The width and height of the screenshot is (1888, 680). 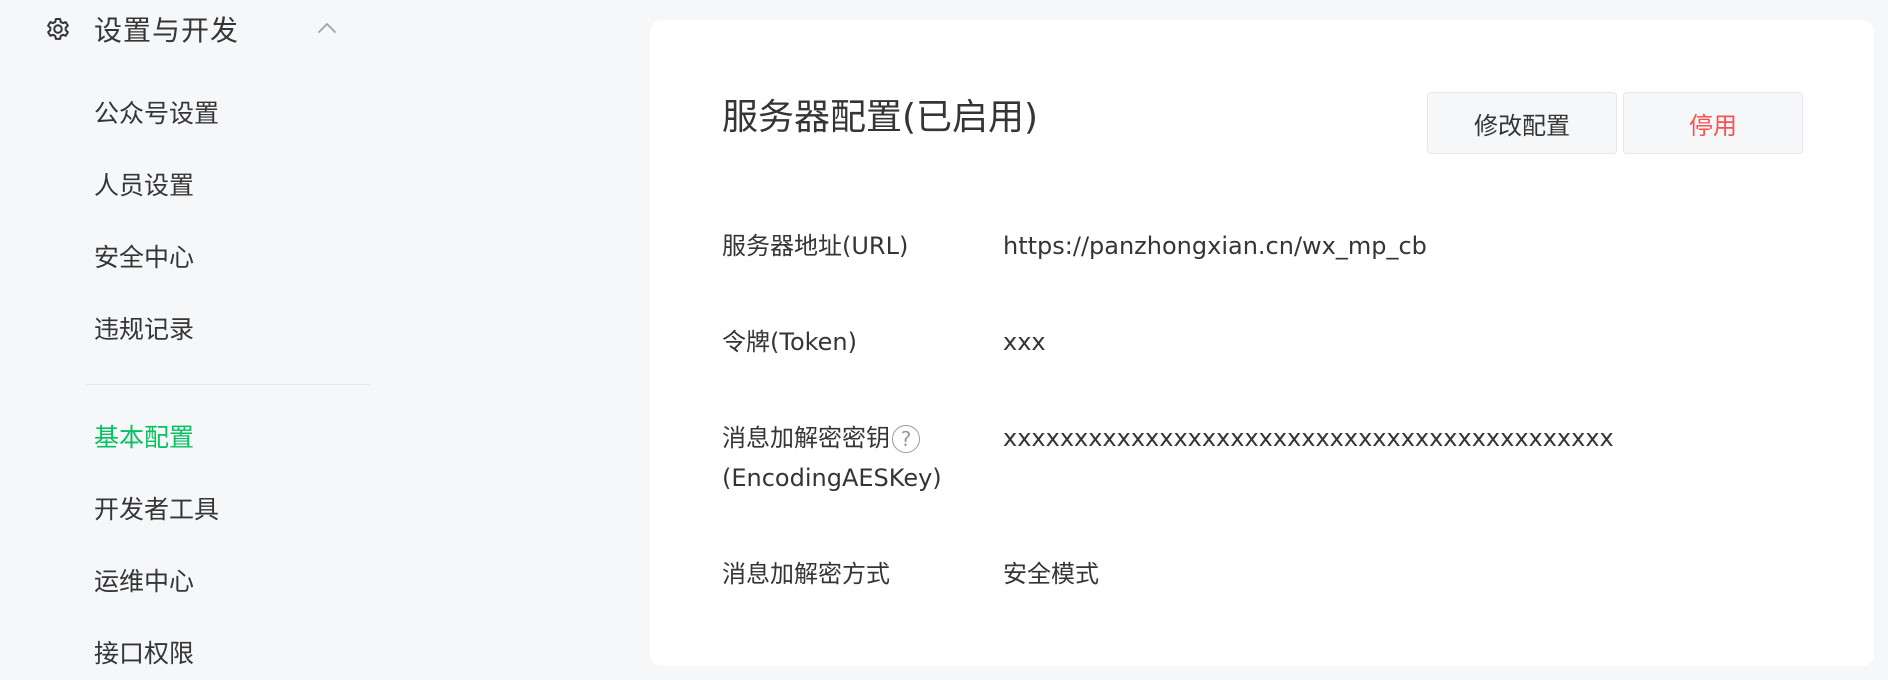 What do you see at coordinates (156, 510) in the screenshot?
I see `sidebar-item-developer-tools: 开发者工具` at bounding box center [156, 510].